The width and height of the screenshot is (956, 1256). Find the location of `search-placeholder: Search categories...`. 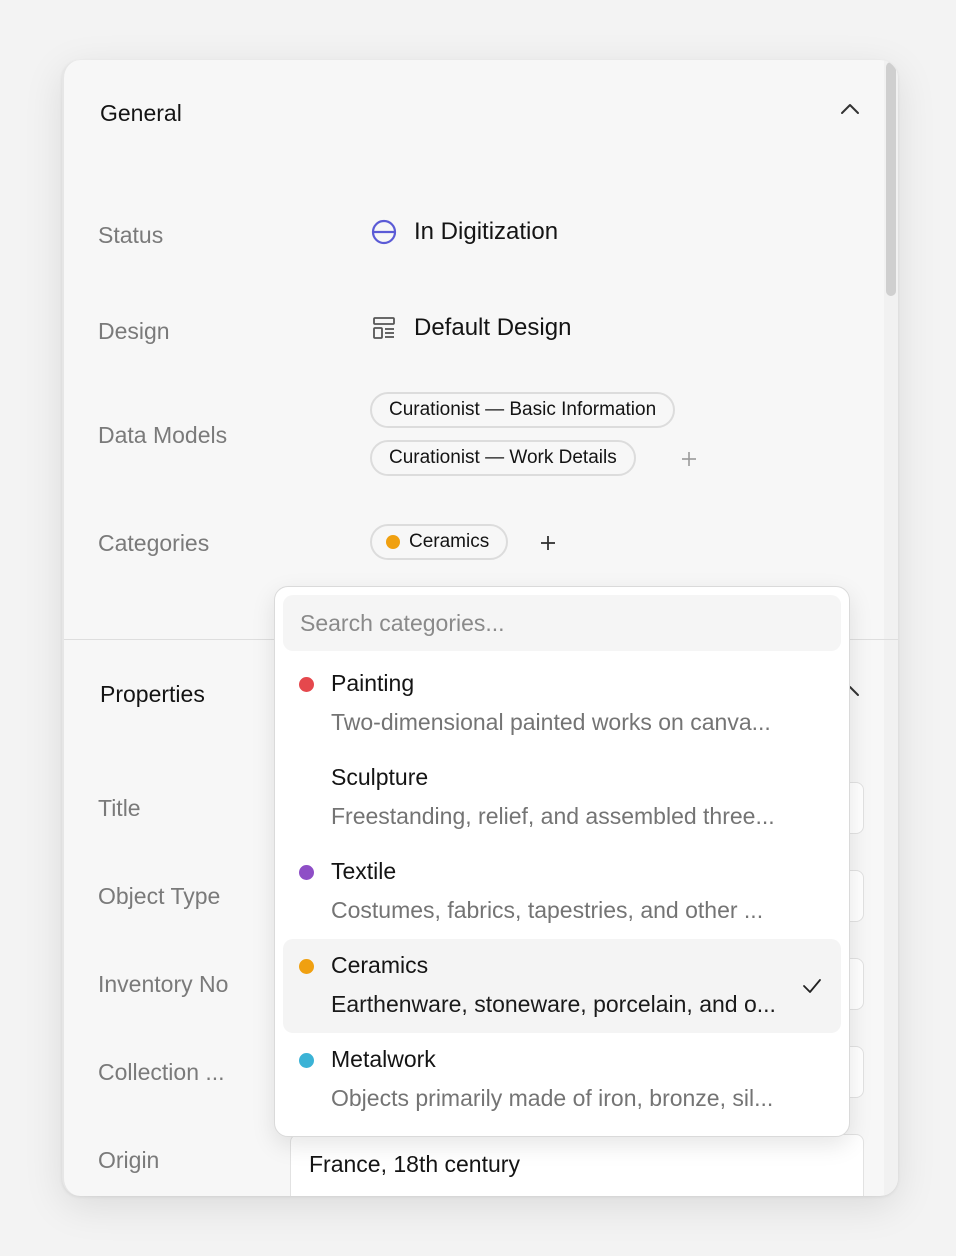

search-placeholder: Search categories... is located at coordinates (402, 623).